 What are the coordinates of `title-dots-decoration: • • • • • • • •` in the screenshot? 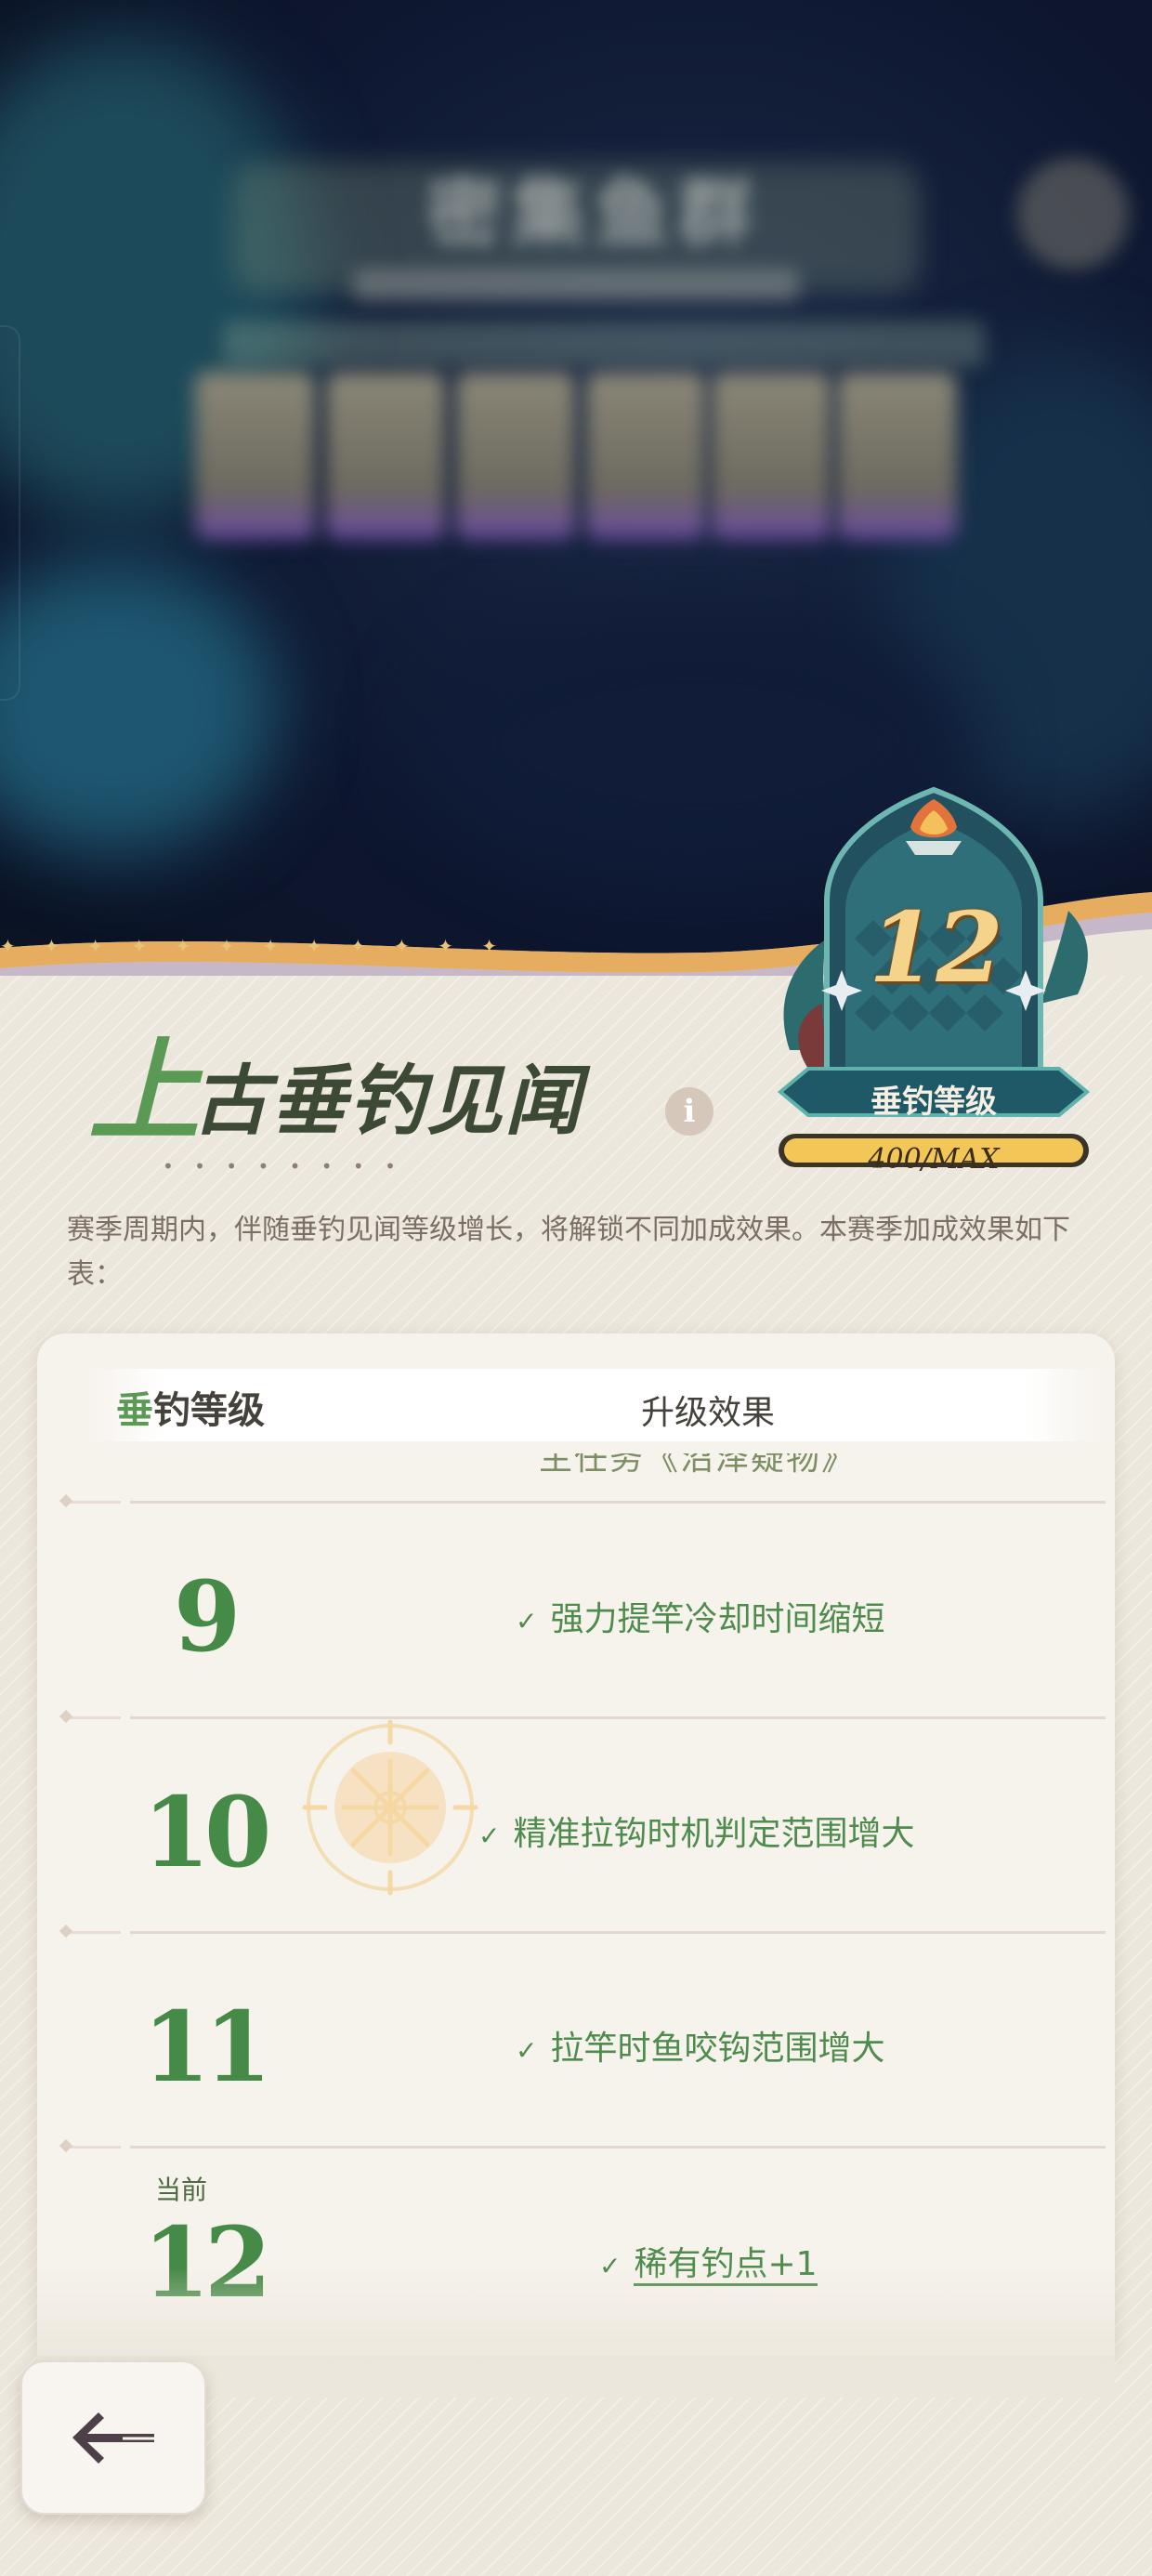 It's located at (283, 1166).